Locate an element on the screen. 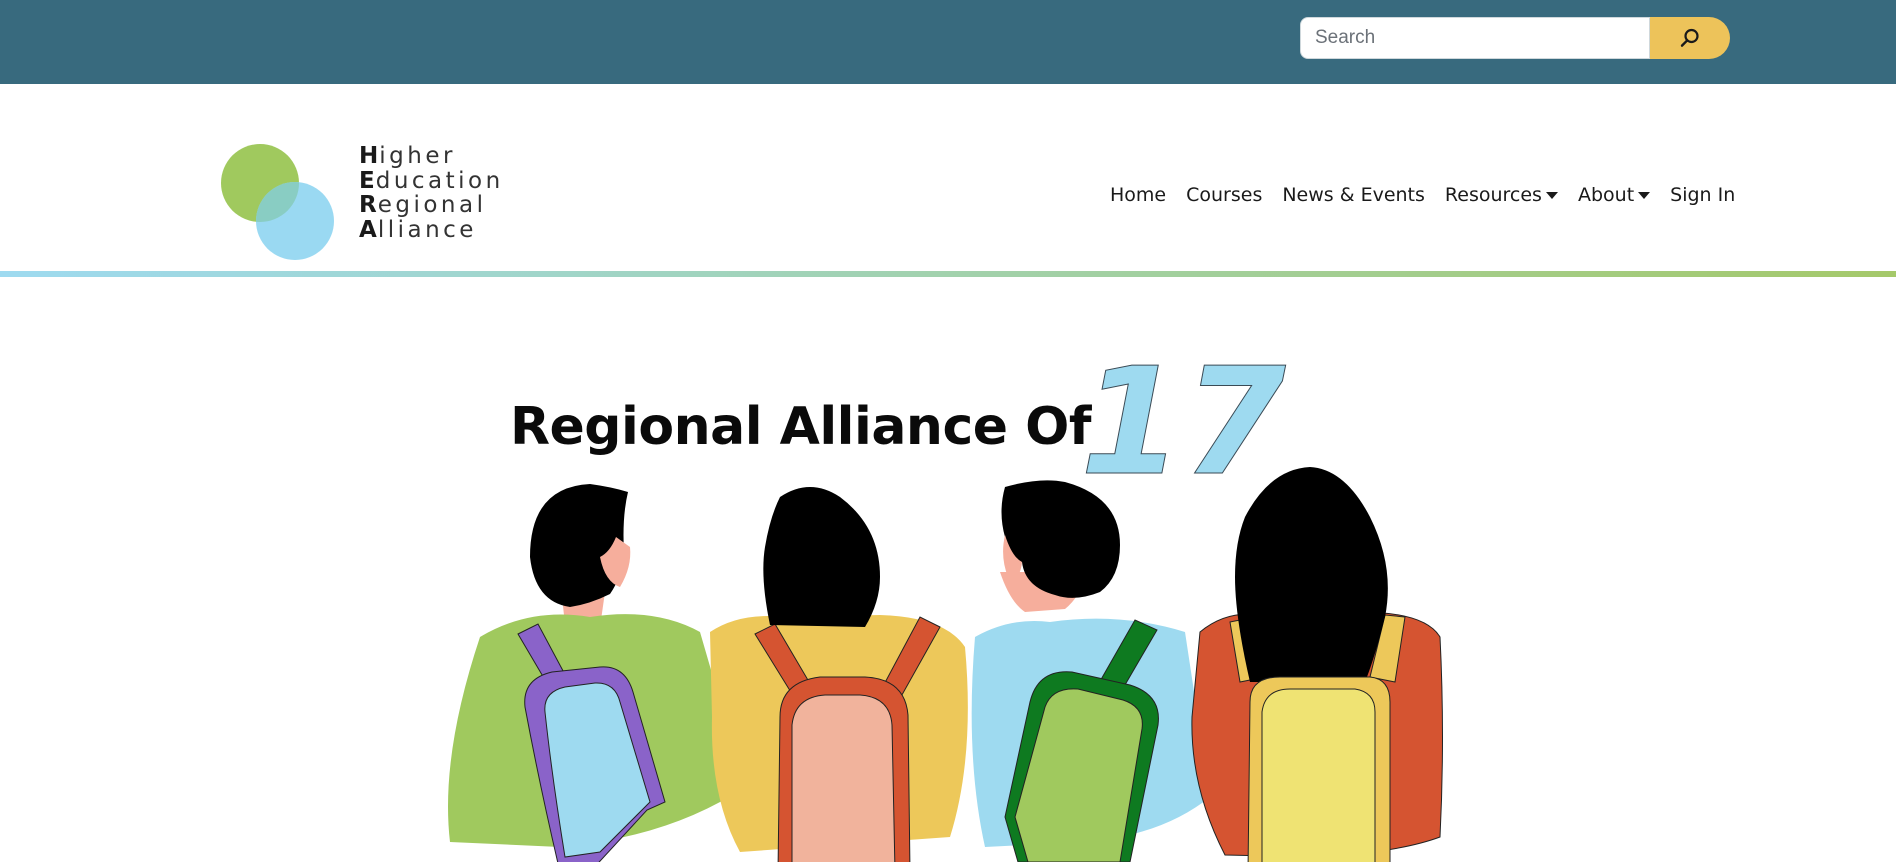  nav-sign-in: Sign In is located at coordinates (1702, 195).